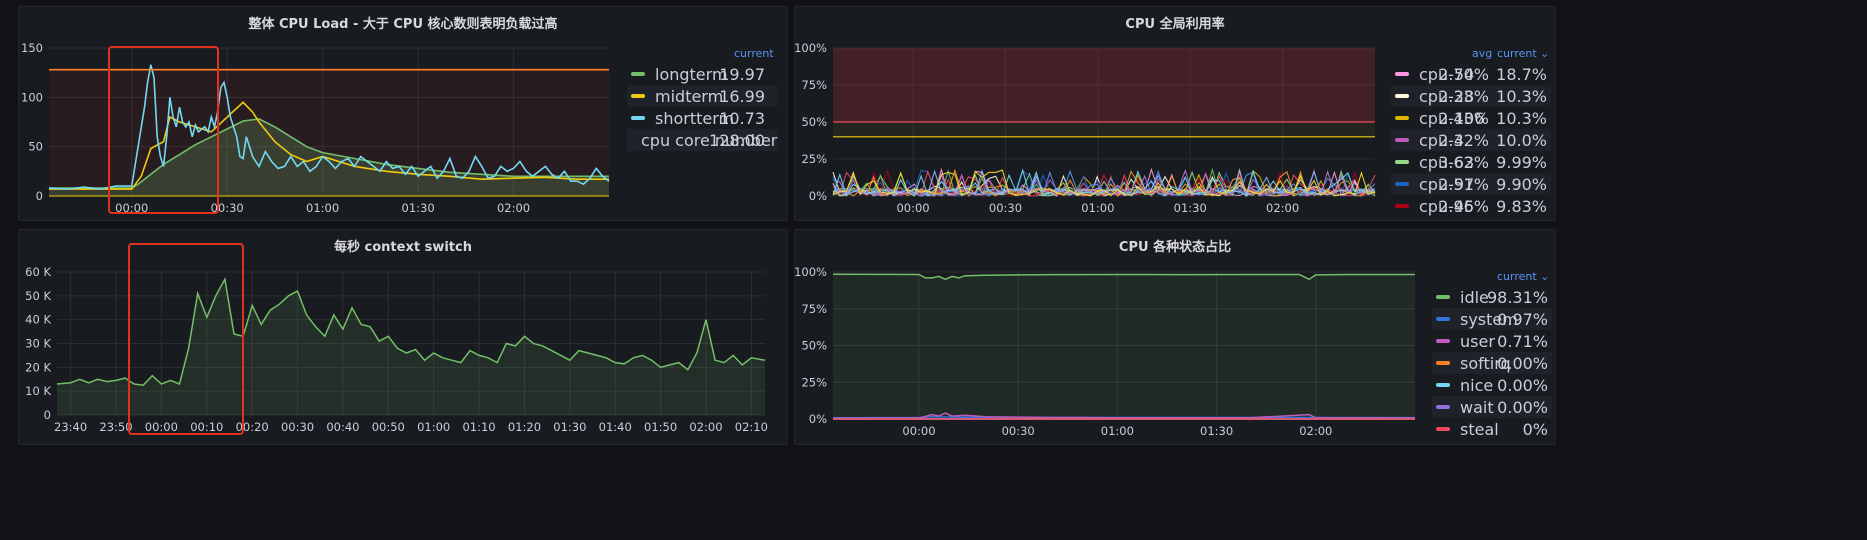  Describe the element at coordinates (1492, 319) in the screenshot. I see `legend-item-system: system 0.97%` at that location.